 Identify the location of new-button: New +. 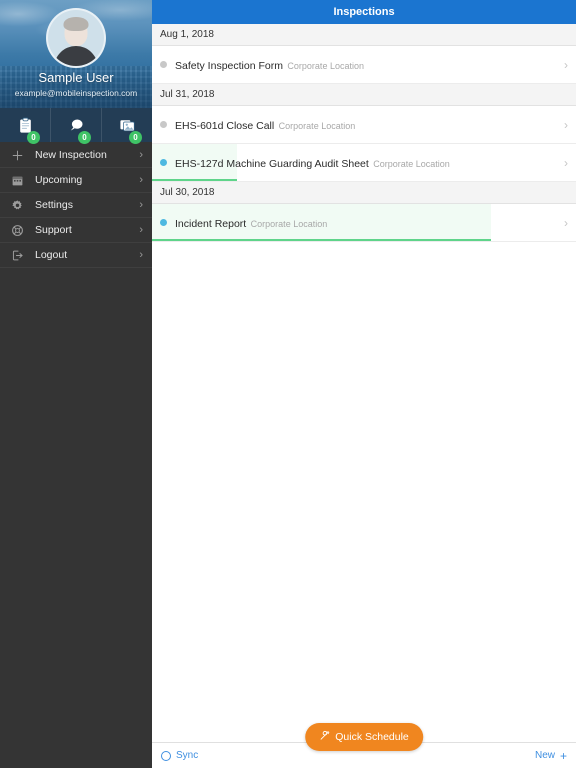
(551, 756).